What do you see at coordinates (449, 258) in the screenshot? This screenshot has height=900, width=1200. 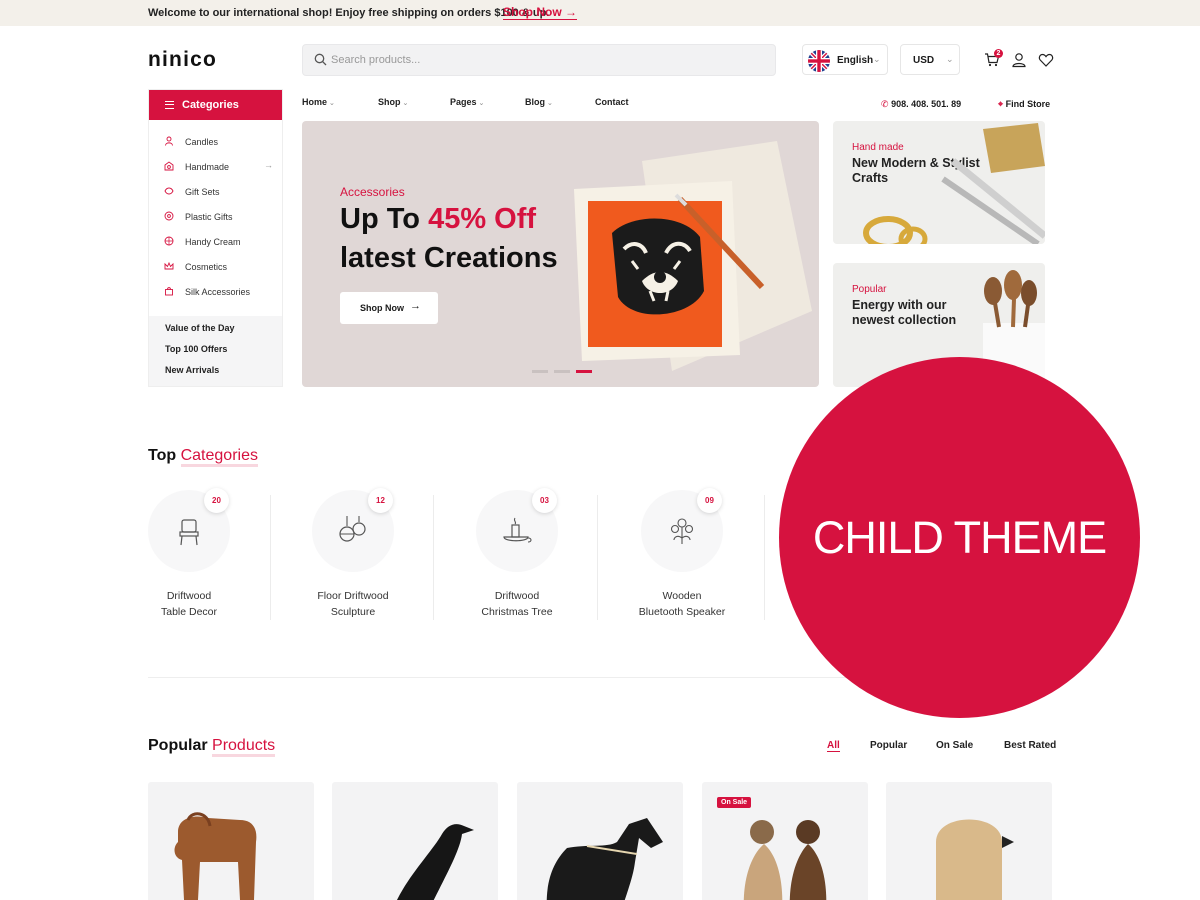 I see `hero-title-line2: latest Creations` at bounding box center [449, 258].